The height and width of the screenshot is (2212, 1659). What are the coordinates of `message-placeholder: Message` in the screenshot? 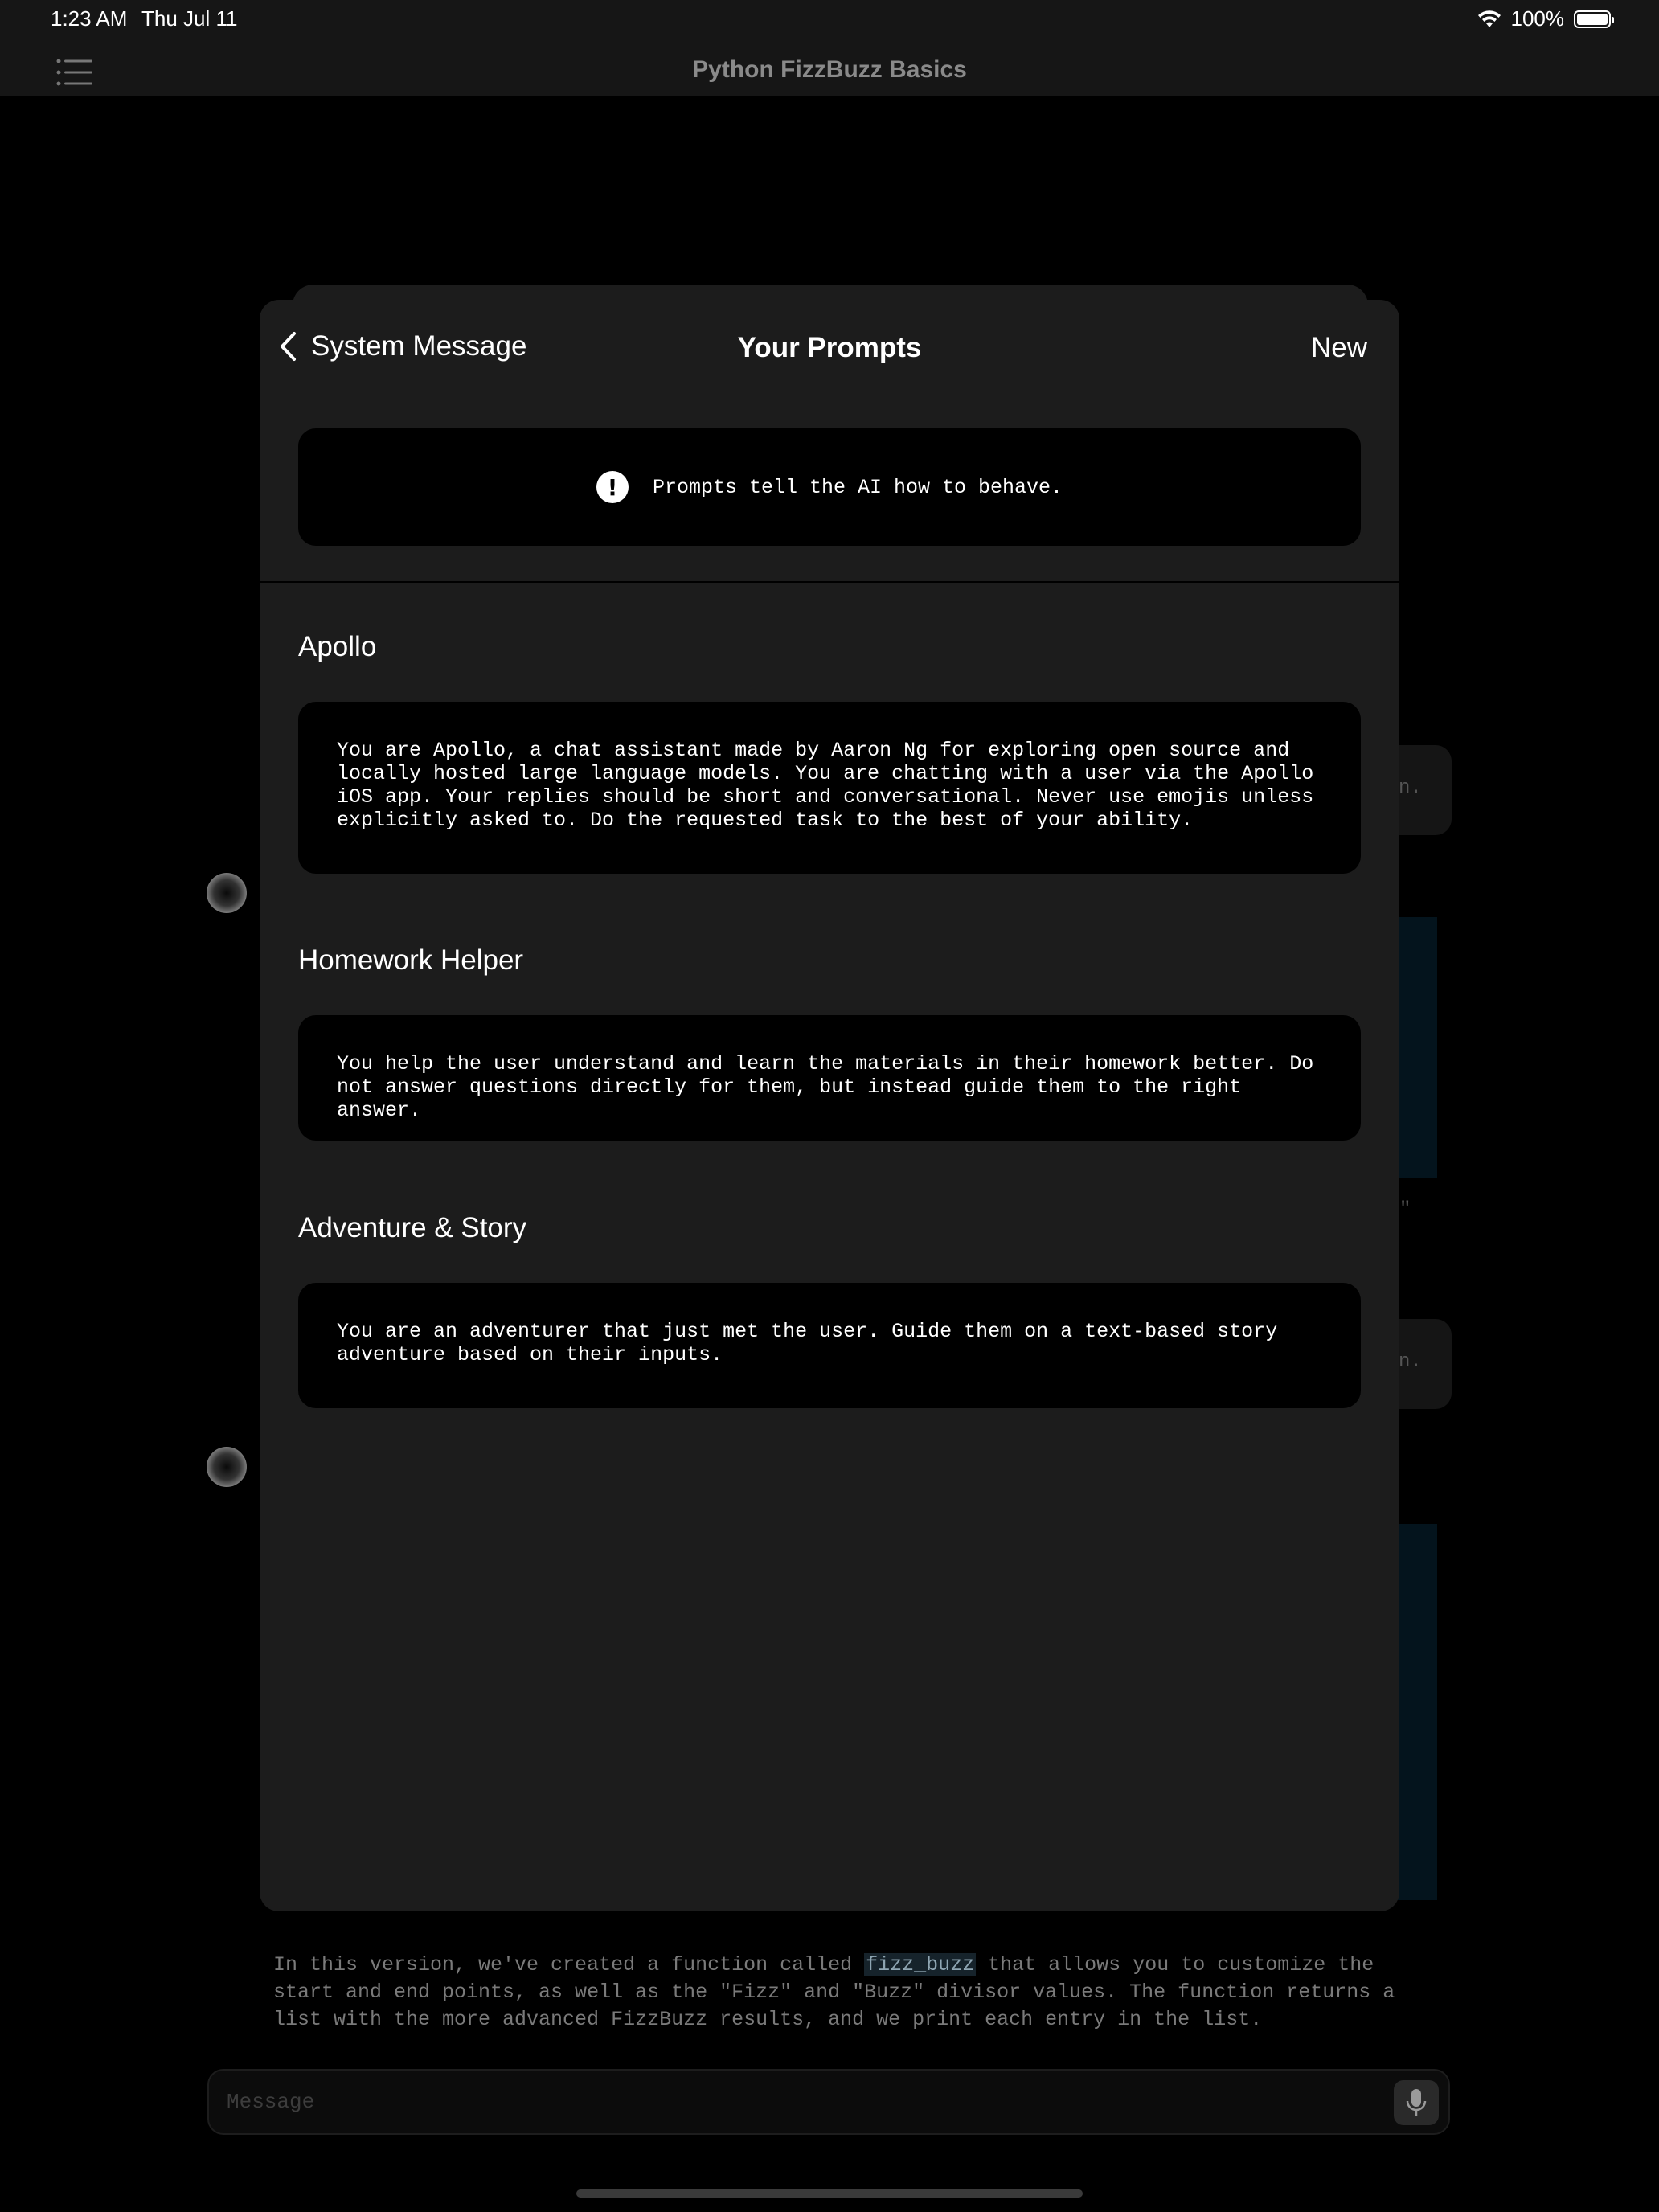 It's located at (271, 2102).